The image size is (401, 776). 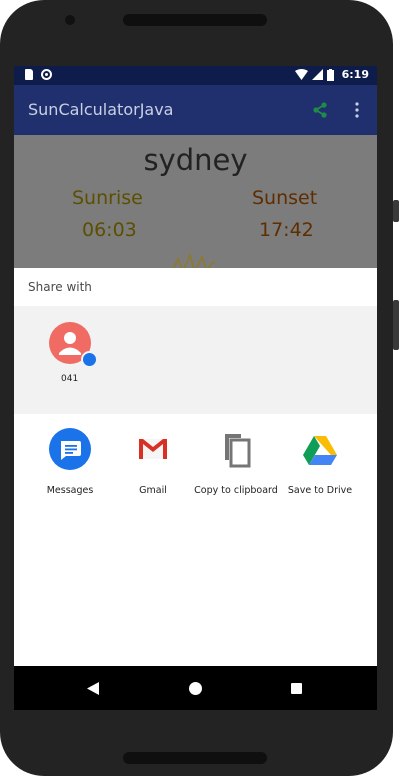 What do you see at coordinates (153, 449) in the screenshot?
I see `gmail-icon` at bounding box center [153, 449].